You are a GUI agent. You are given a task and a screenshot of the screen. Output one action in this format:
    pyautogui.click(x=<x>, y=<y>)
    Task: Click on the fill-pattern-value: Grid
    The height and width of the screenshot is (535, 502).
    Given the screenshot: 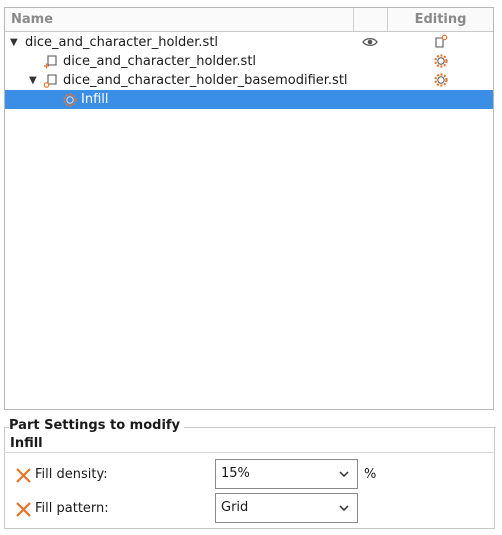 What is the action you would take?
    pyautogui.click(x=235, y=507)
    